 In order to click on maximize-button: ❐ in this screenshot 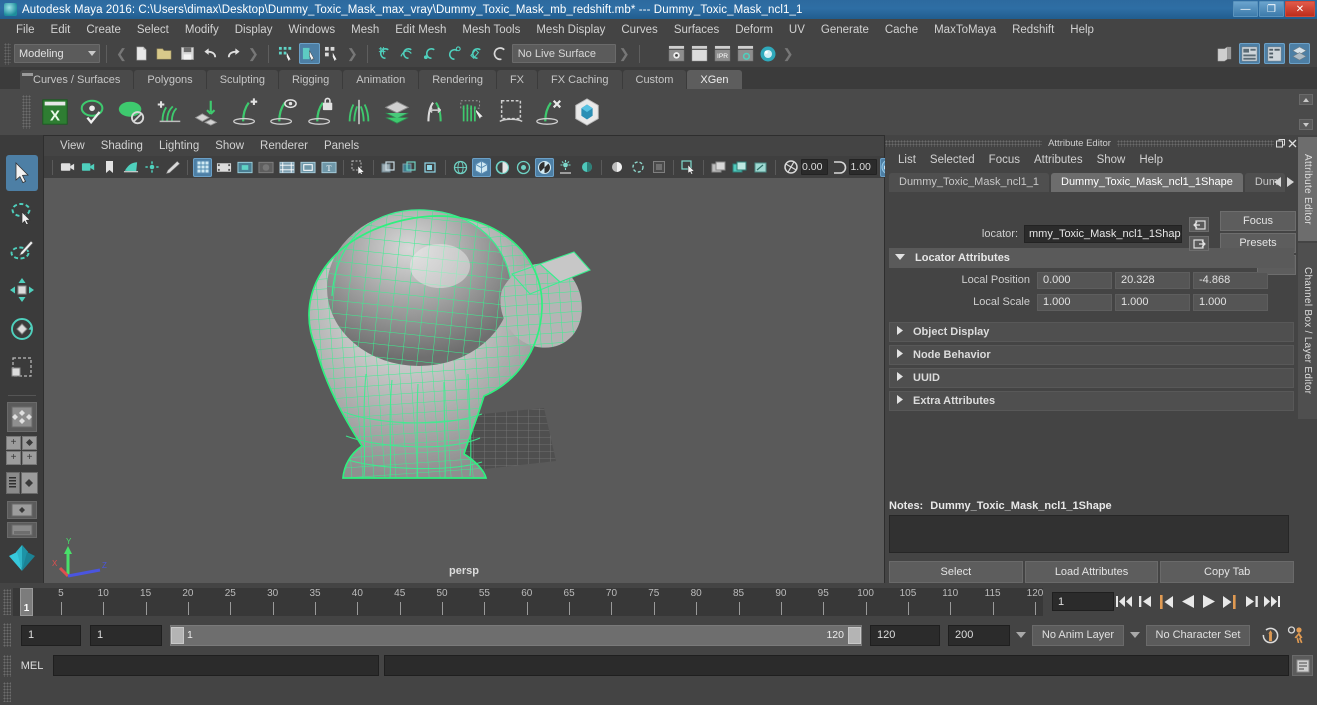, I will do `click(1271, 9)`.